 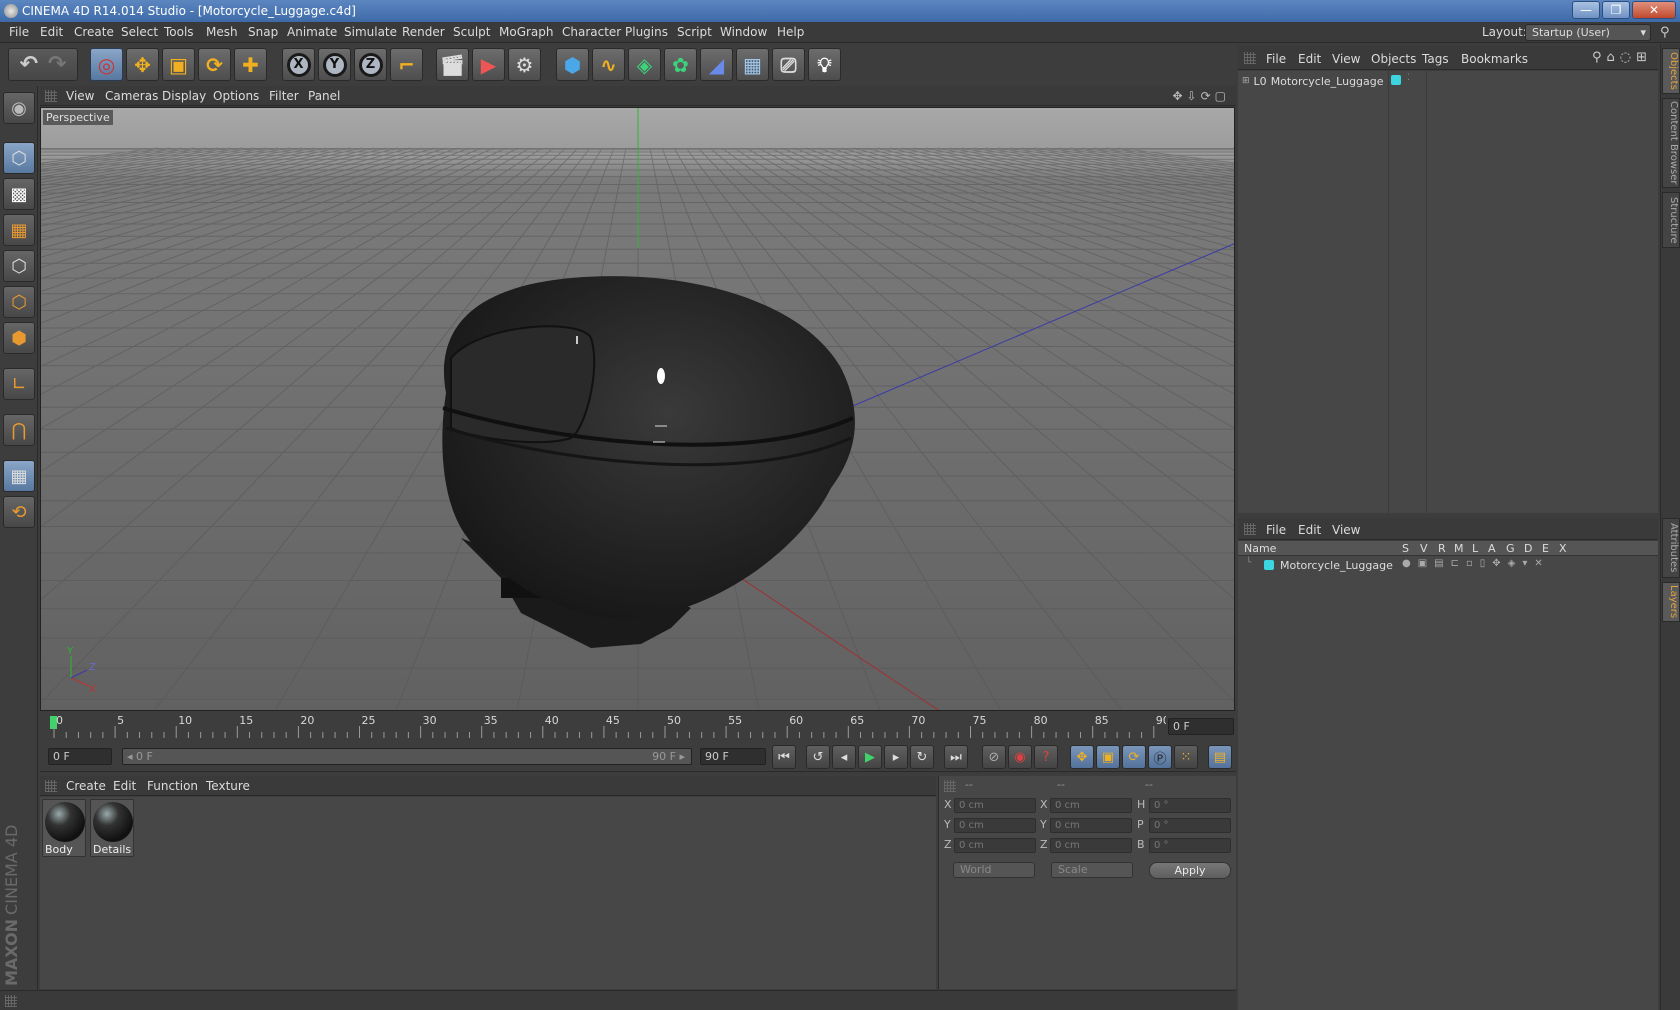 I want to click on axis-mode-button: ∟, so click(x=19, y=384).